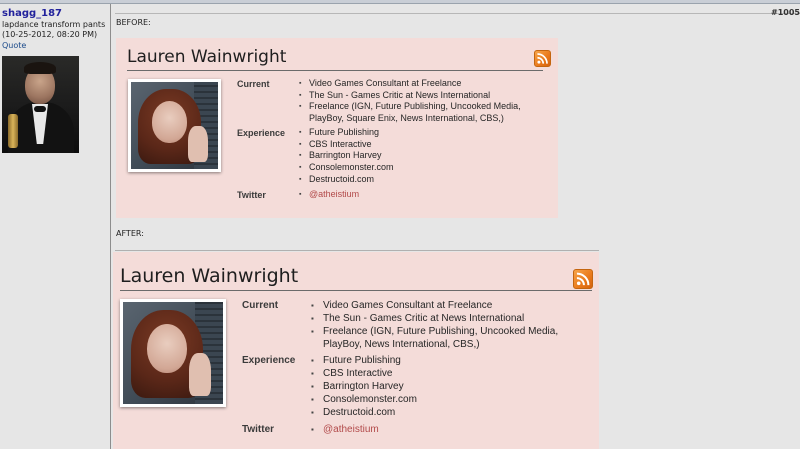 Image resolution: width=800 pixels, height=449 pixels. Describe the element at coordinates (133, 22) in the screenshot. I see `before-label: BEFORE:` at that location.